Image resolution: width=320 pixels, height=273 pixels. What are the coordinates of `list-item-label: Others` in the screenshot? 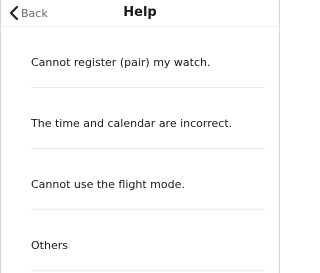 It's located at (49, 245).